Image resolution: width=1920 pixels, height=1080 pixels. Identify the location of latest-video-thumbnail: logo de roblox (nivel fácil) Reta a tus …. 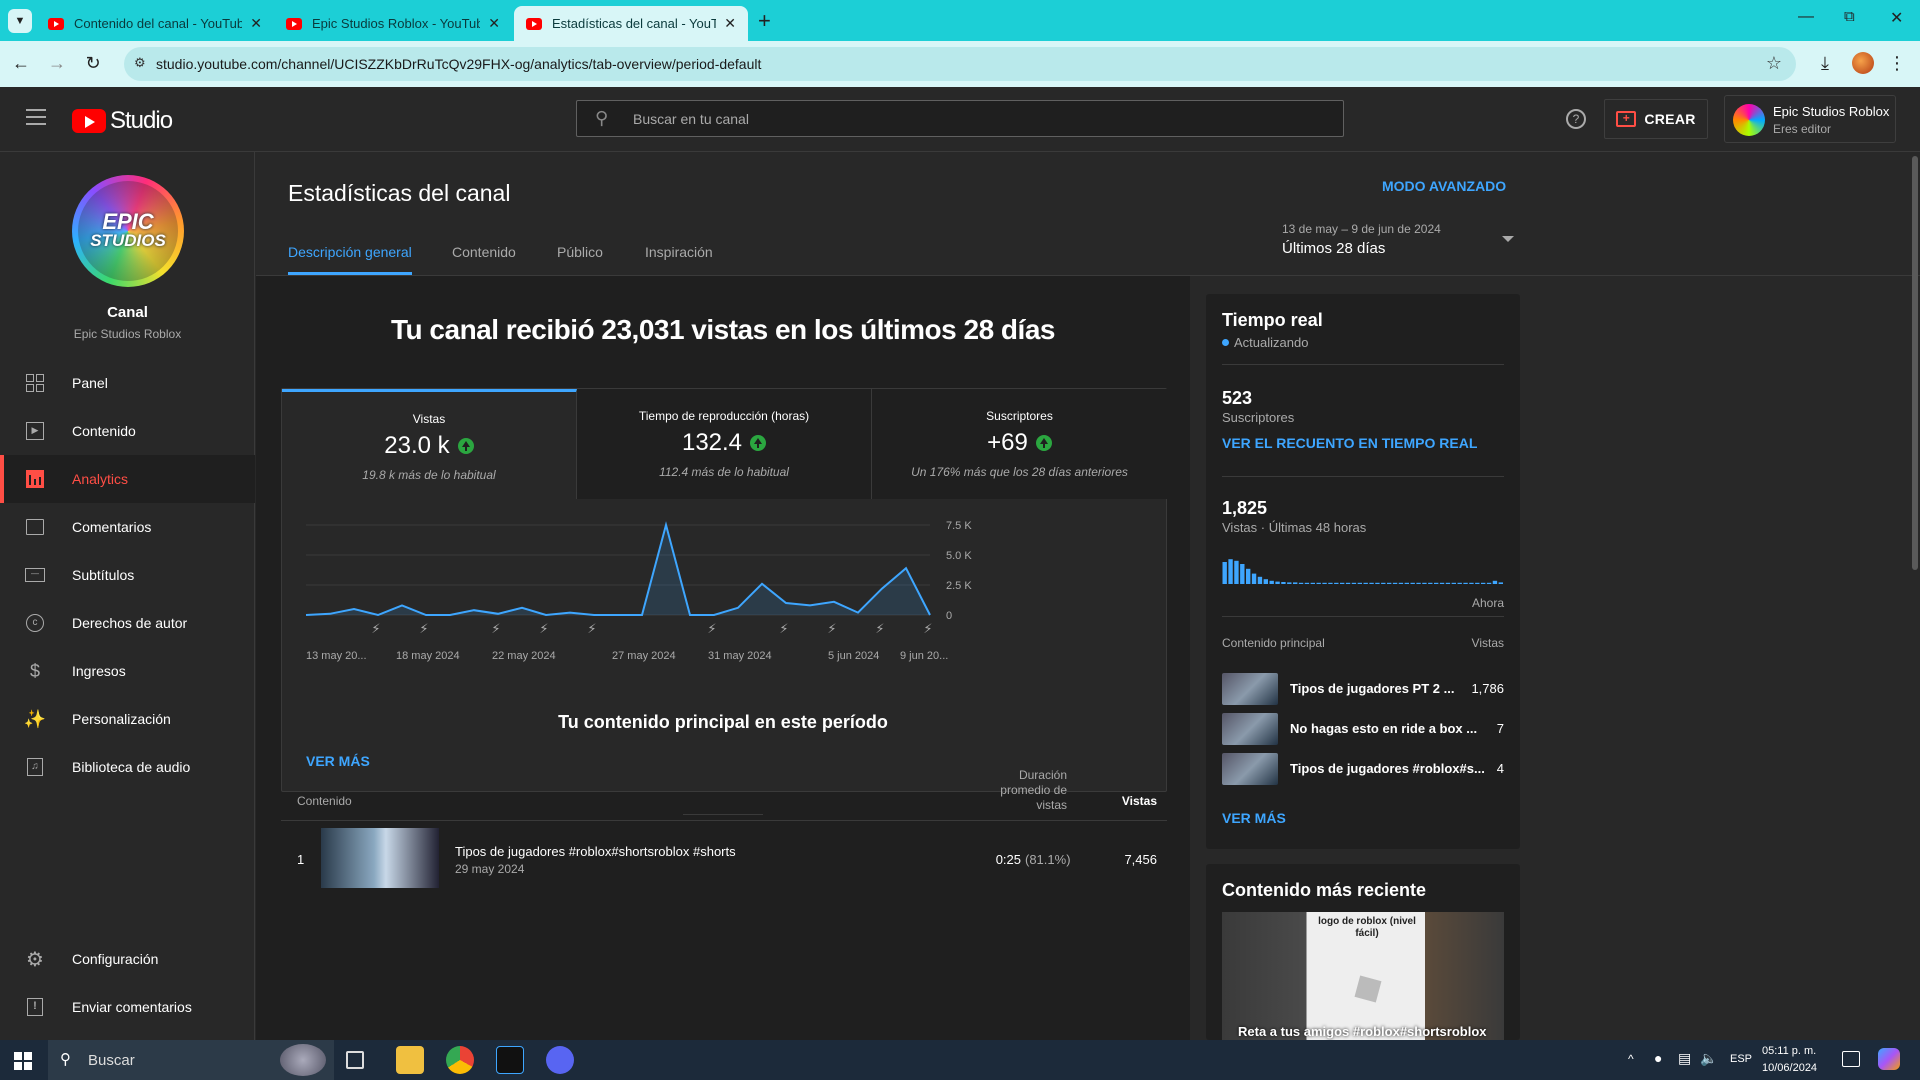
(1363, 976).